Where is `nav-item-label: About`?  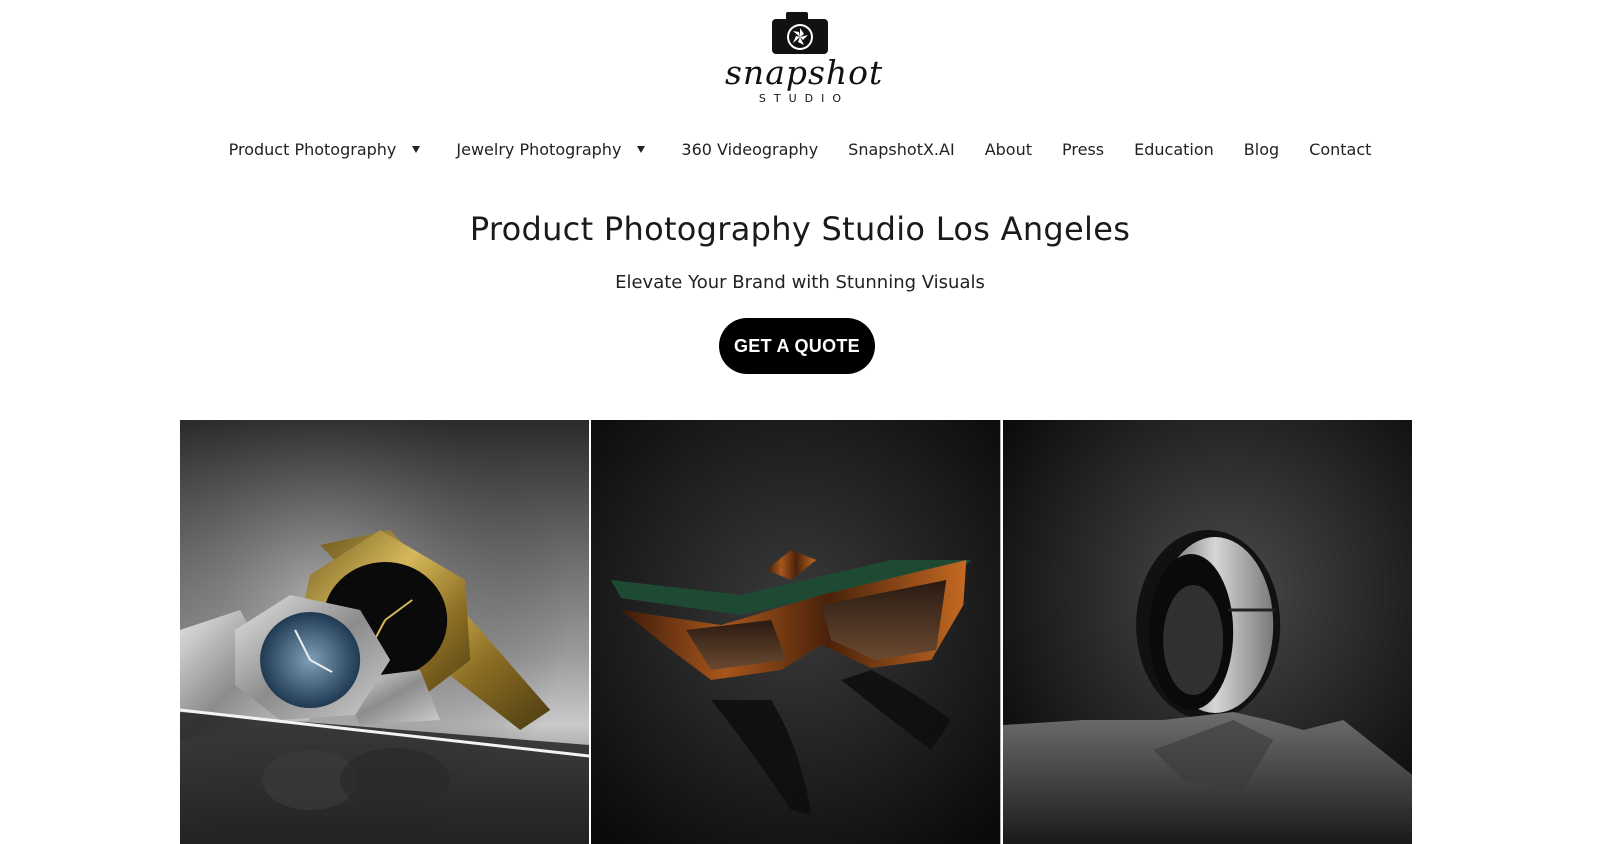
nav-item-label: About is located at coordinates (1008, 149).